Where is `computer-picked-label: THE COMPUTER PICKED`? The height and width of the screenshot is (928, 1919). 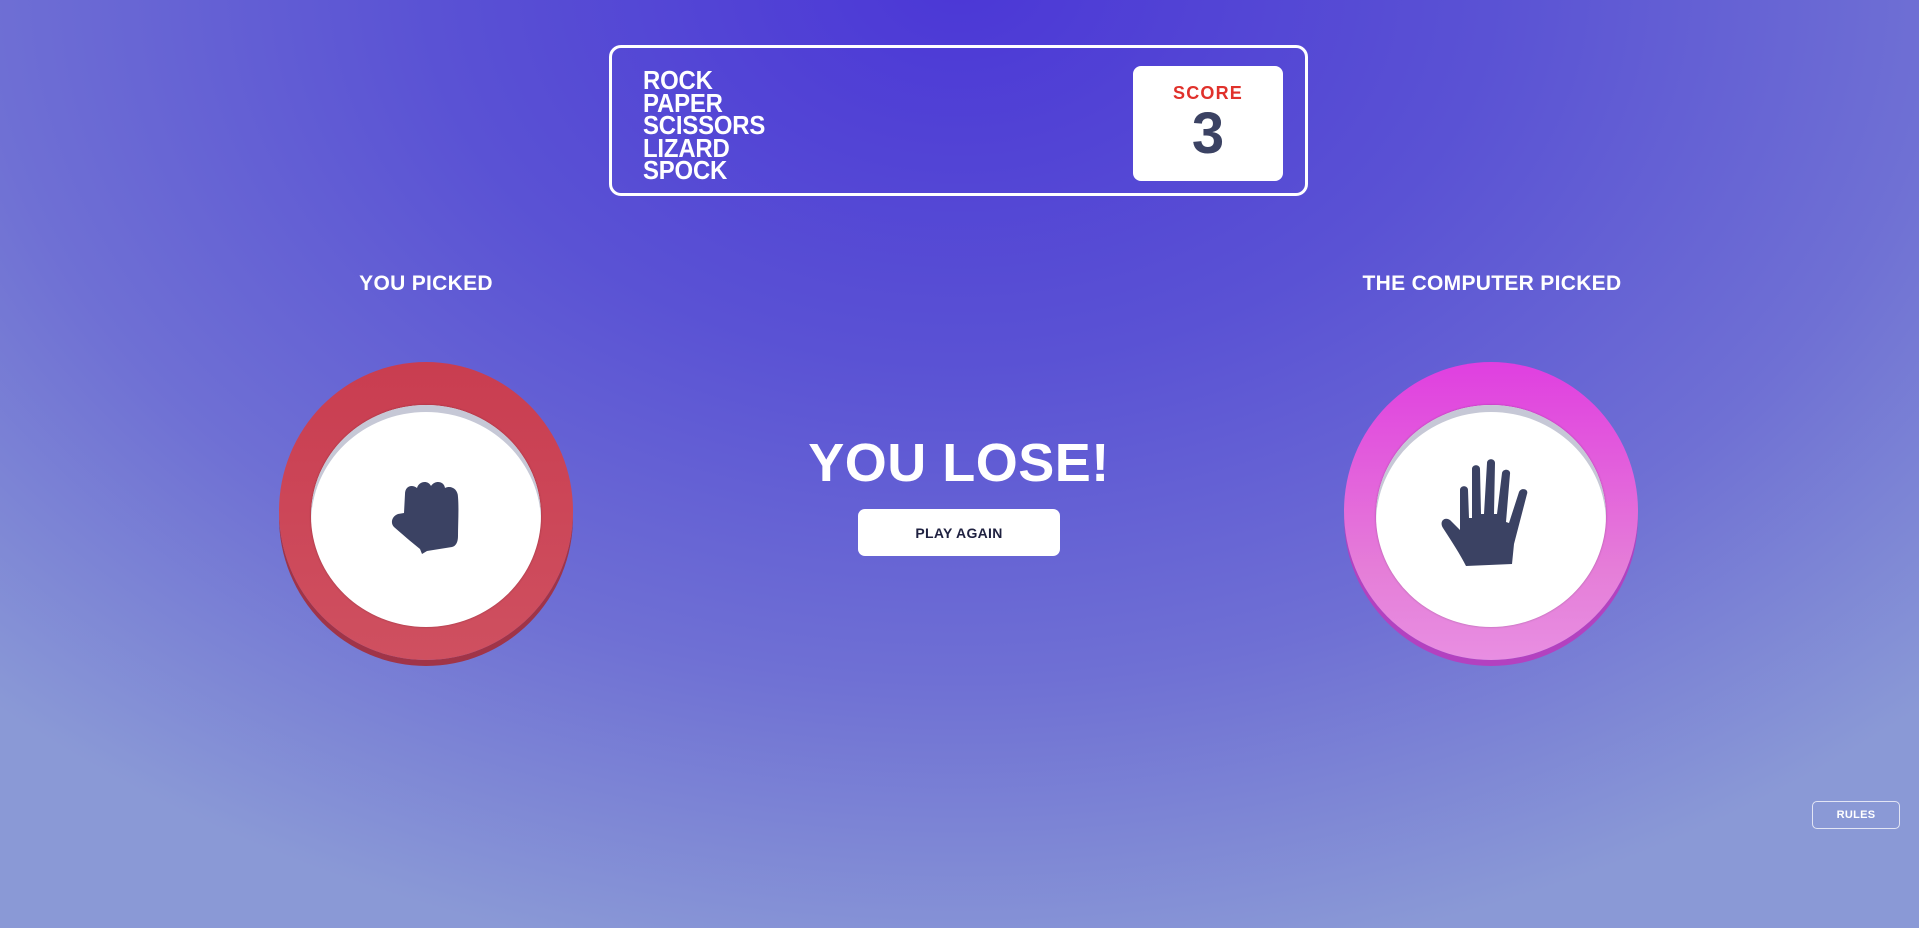
computer-picked-label: THE COMPUTER PICKED is located at coordinates (1492, 283).